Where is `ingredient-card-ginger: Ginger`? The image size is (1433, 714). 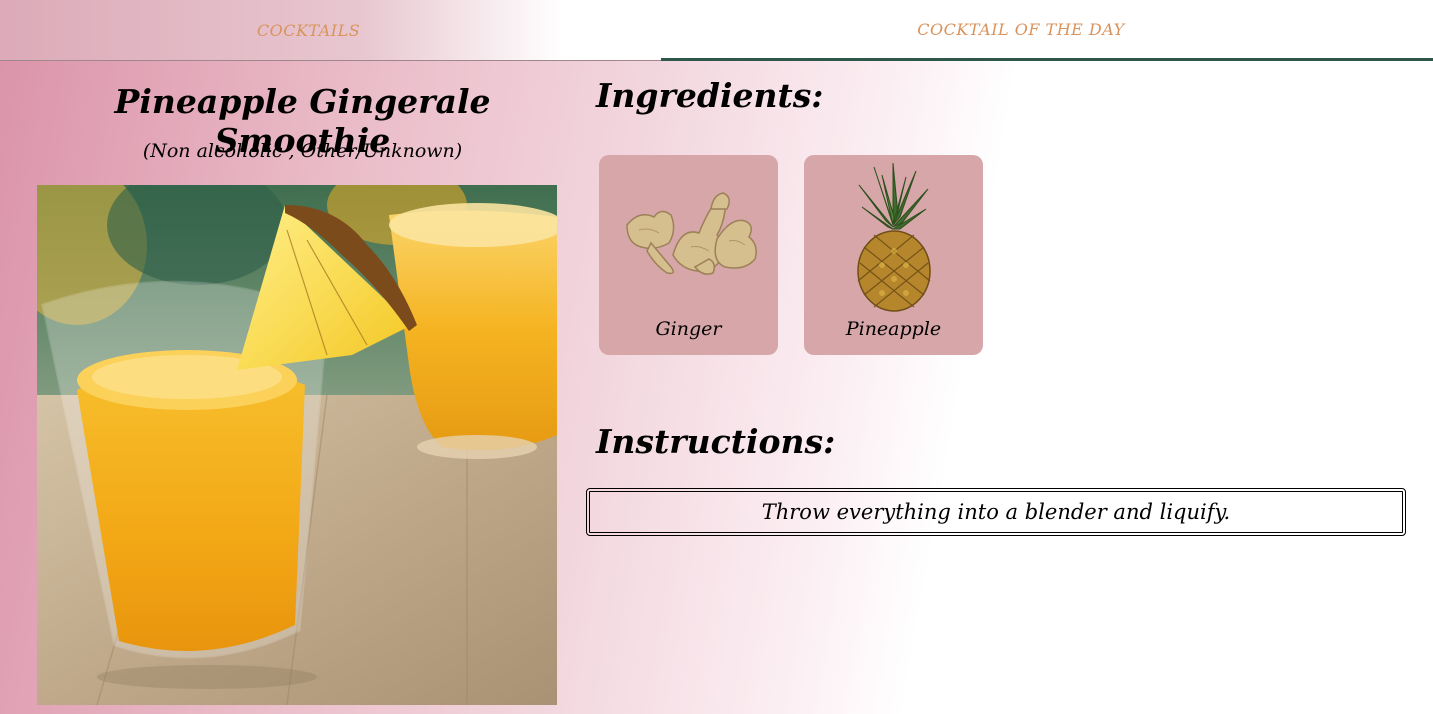 ingredient-card-ginger: Ginger is located at coordinates (688, 255).